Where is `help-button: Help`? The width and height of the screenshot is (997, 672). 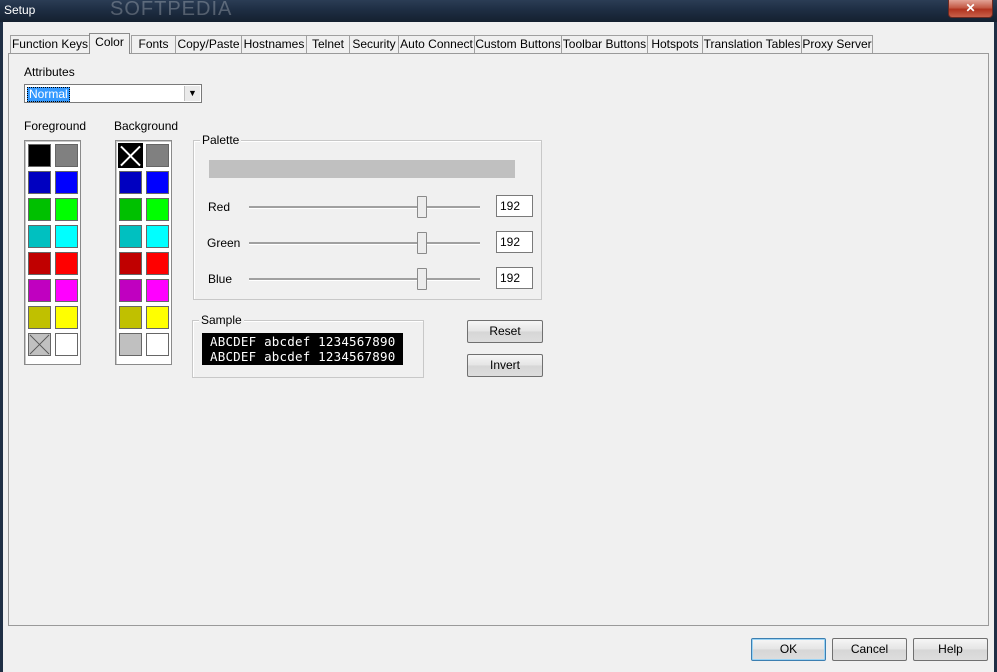
help-button: Help is located at coordinates (950, 649).